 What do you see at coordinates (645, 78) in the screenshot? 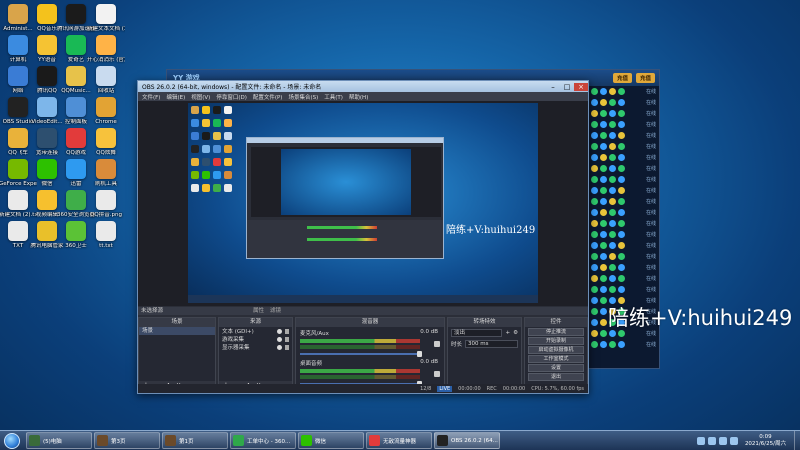
I see `game-topup-button-2: 充值` at bounding box center [645, 78].